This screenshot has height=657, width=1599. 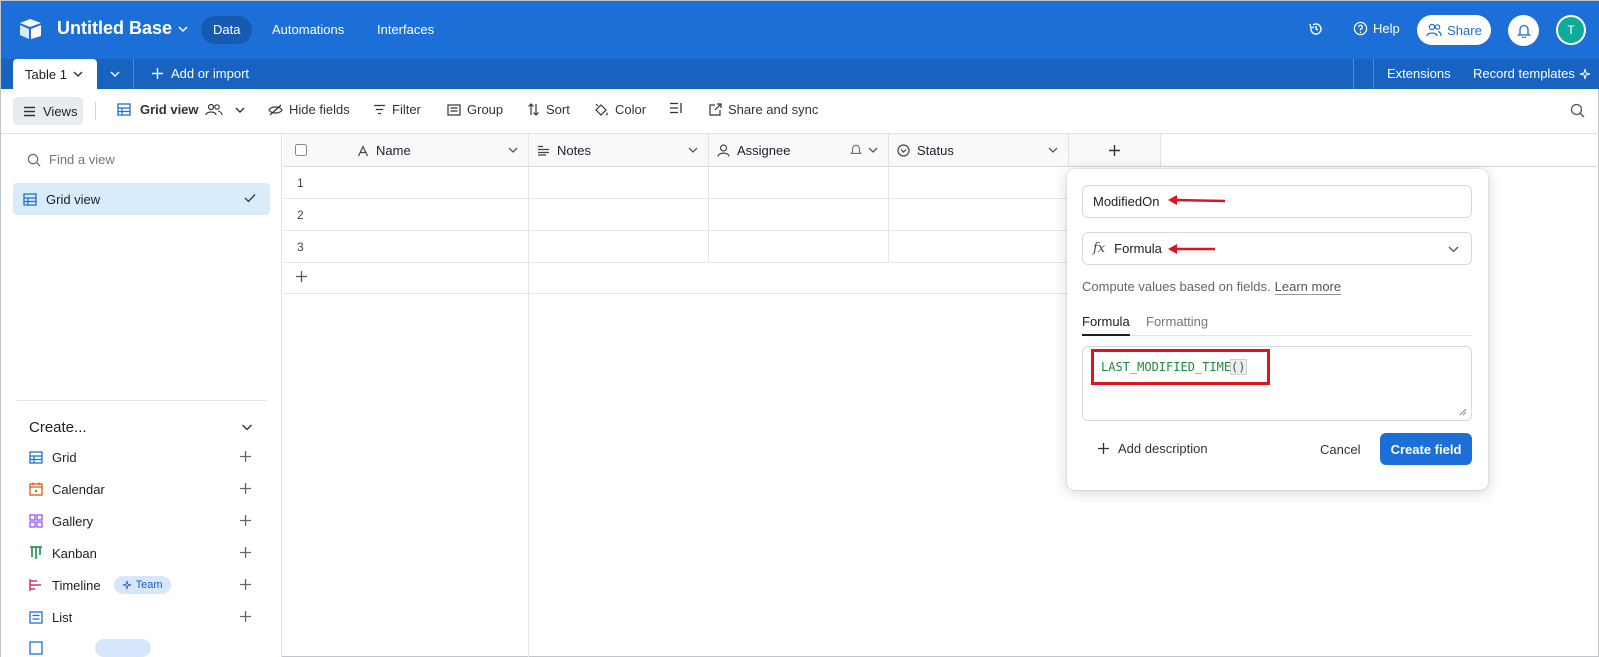 I want to click on base-title-text: Untitled Base, so click(x=115, y=28).